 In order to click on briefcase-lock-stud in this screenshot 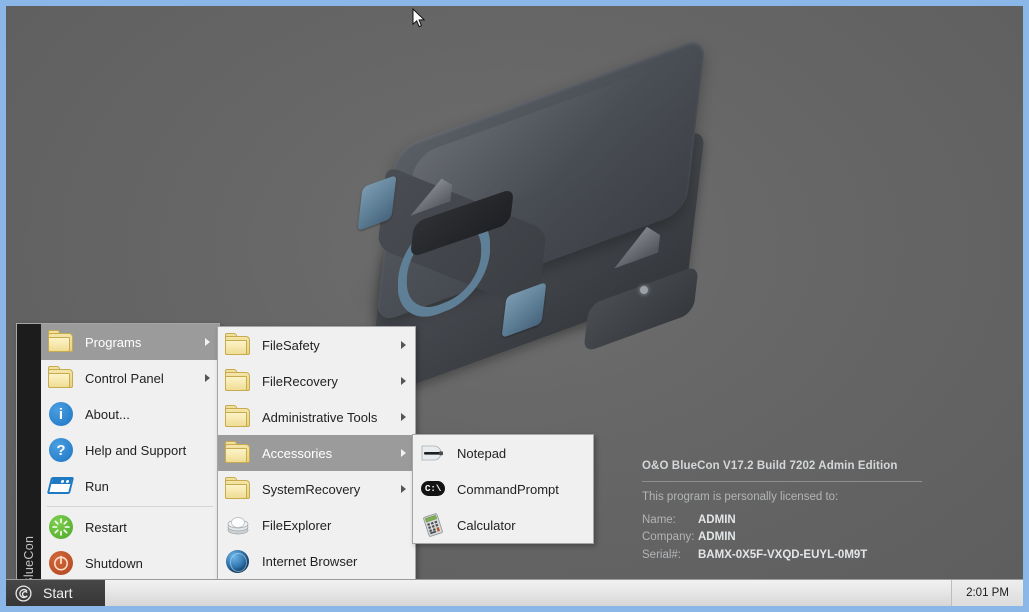, I will do `click(644, 290)`.